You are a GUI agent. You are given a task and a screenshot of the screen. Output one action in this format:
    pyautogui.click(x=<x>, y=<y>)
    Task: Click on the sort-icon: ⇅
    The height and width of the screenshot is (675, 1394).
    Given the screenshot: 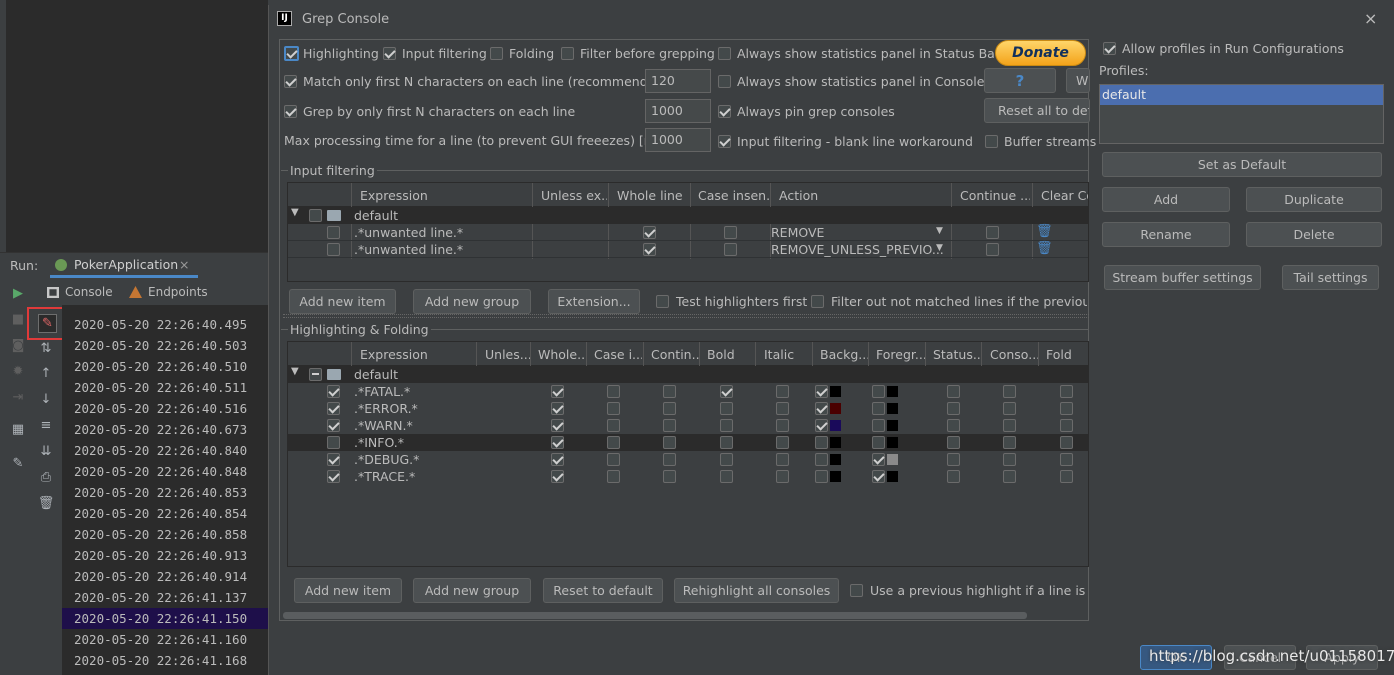 What is the action you would take?
    pyautogui.click(x=46, y=348)
    